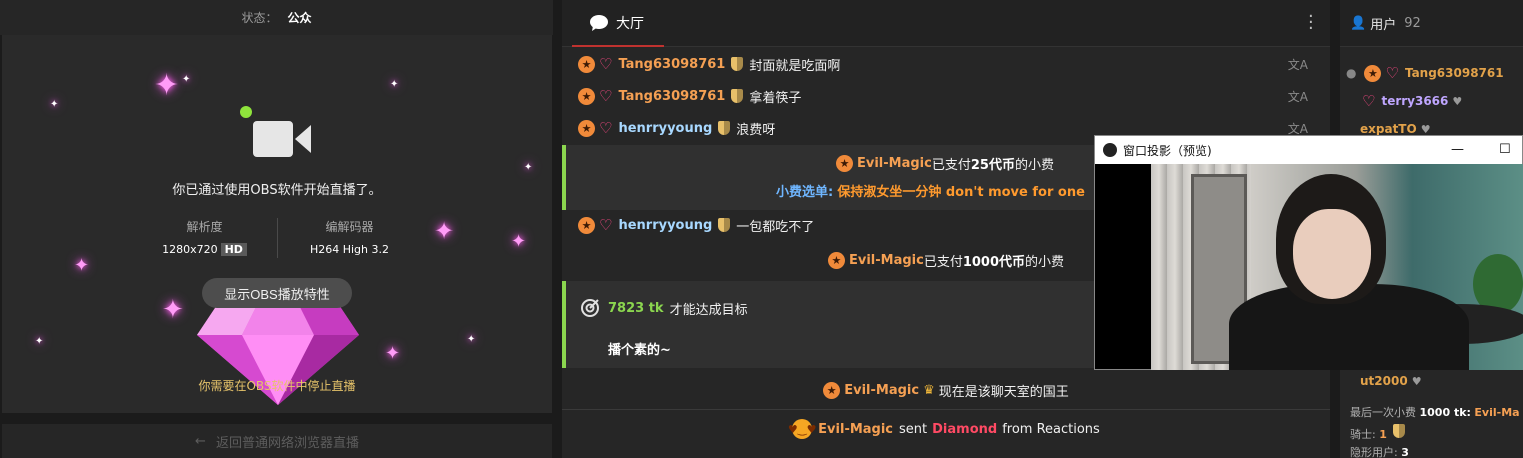  Describe the element at coordinates (1358, 23) in the screenshot. I see `user-icon: 👤` at that location.